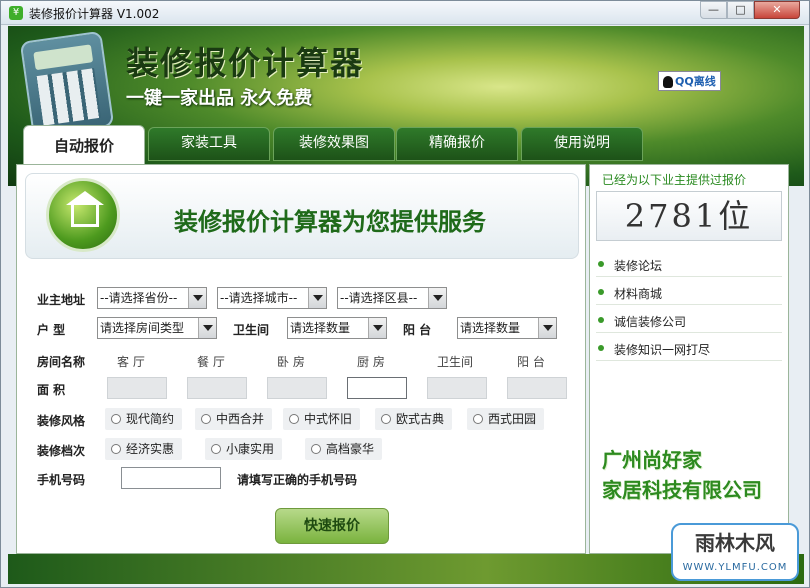  Describe the element at coordinates (144, 449) in the screenshot. I see `grade-option-economy: 经济实惠` at that location.